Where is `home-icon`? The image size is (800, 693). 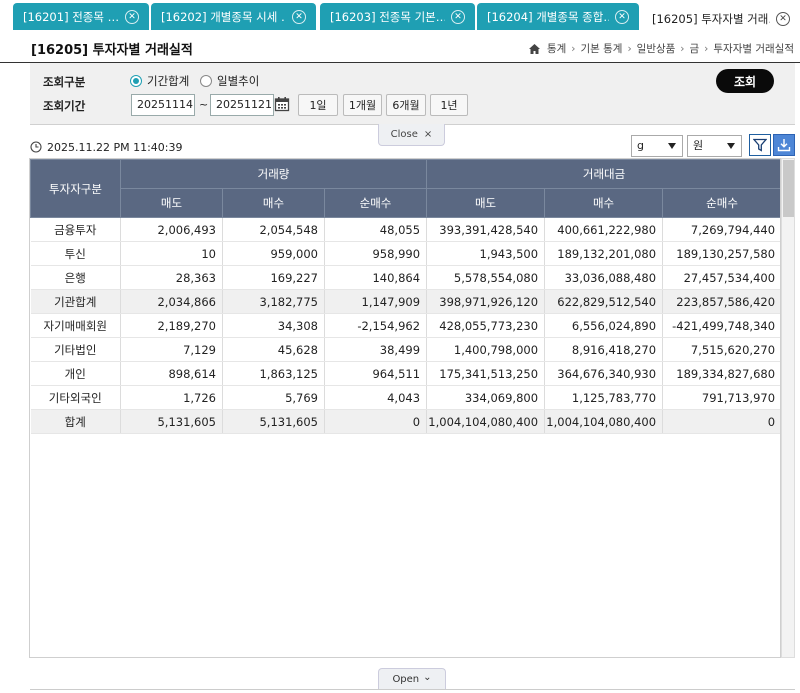 home-icon is located at coordinates (534, 48).